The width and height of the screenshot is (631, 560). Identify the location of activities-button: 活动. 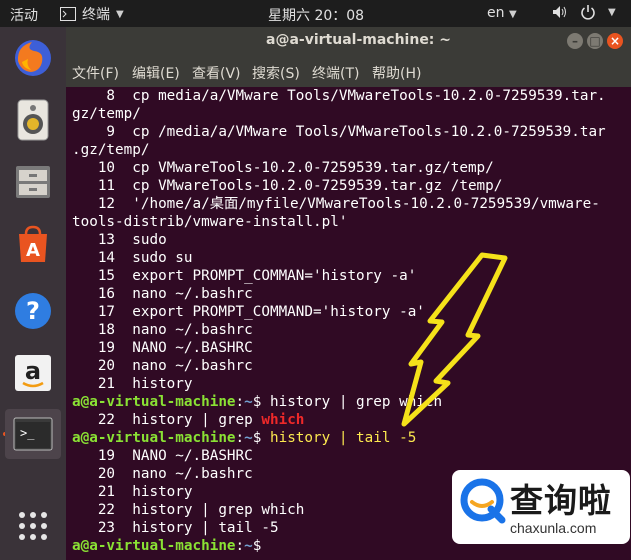
(24, 15).